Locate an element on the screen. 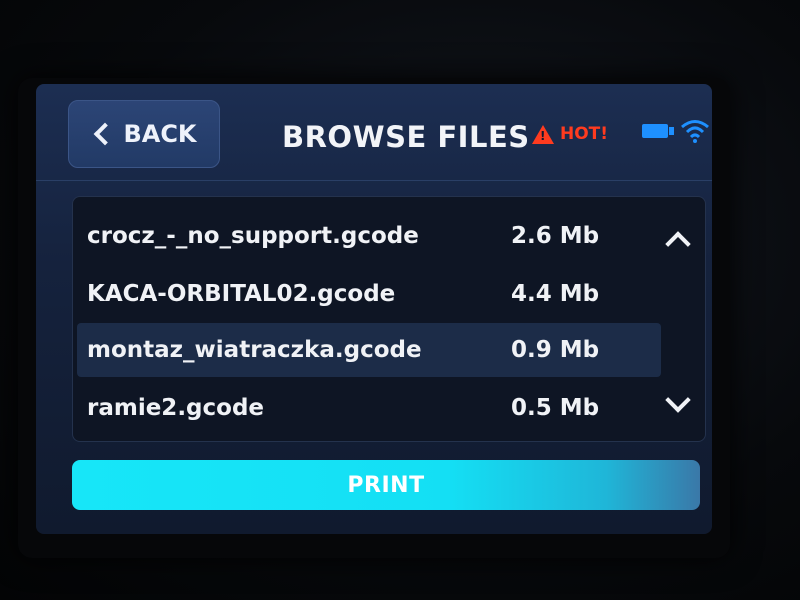  file-row-selected: montaz_wiatraczka.gcode 0.9 Mb is located at coordinates (369, 350).